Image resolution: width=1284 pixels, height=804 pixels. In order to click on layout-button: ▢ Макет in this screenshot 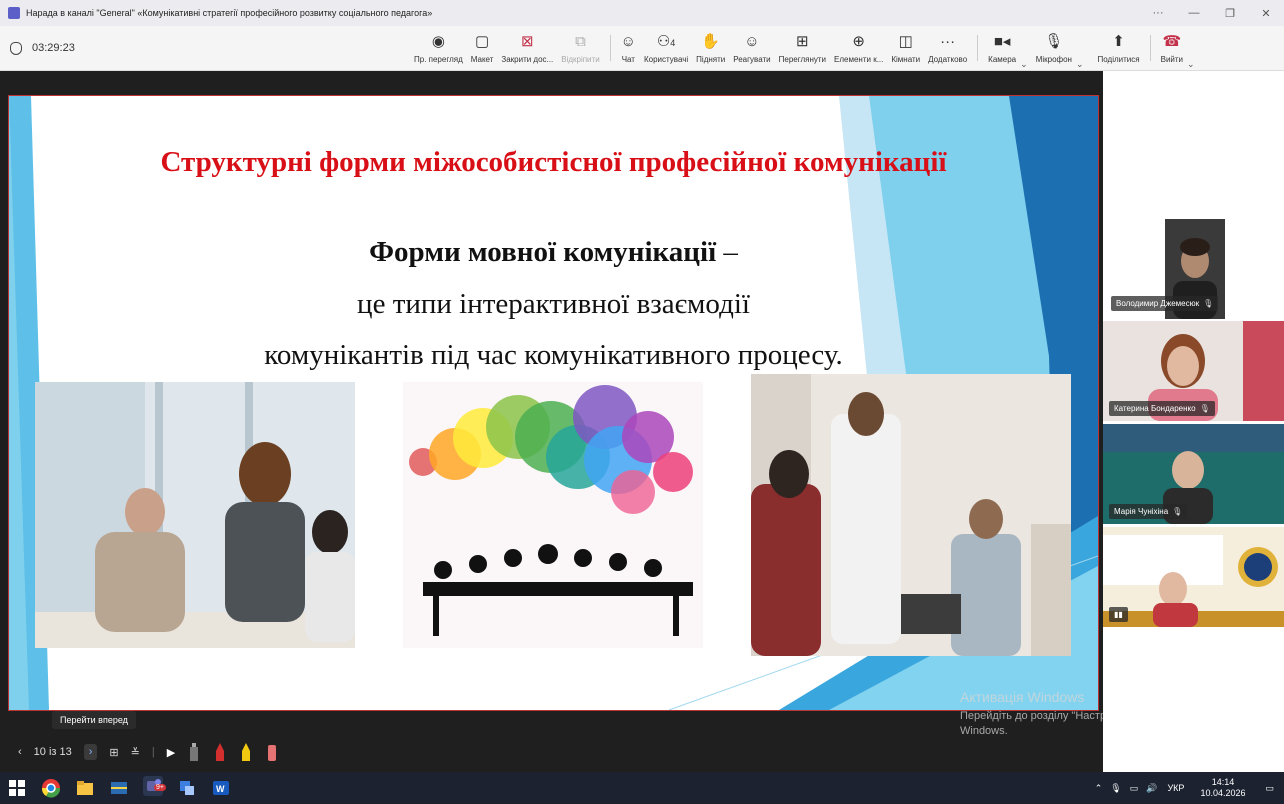, I will do `click(482, 48)`.